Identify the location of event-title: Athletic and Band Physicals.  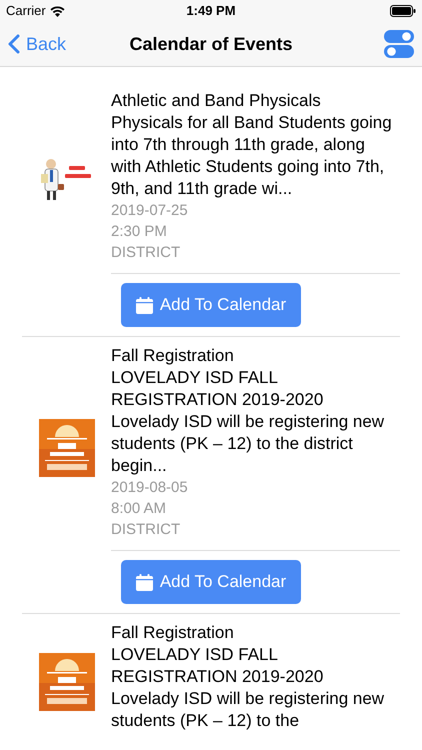
(216, 101).